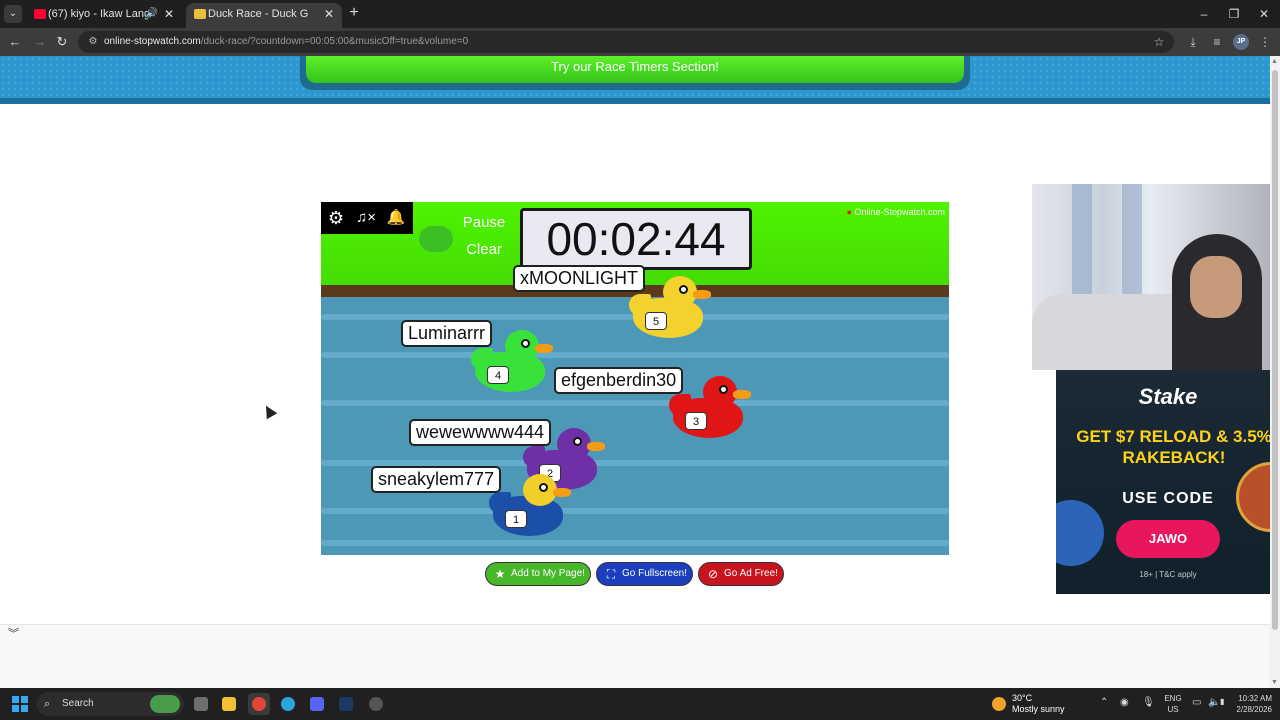  Describe the element at coordinates (1193, 42) in the screenshot. I see `download-icon: ⤓` at that location.